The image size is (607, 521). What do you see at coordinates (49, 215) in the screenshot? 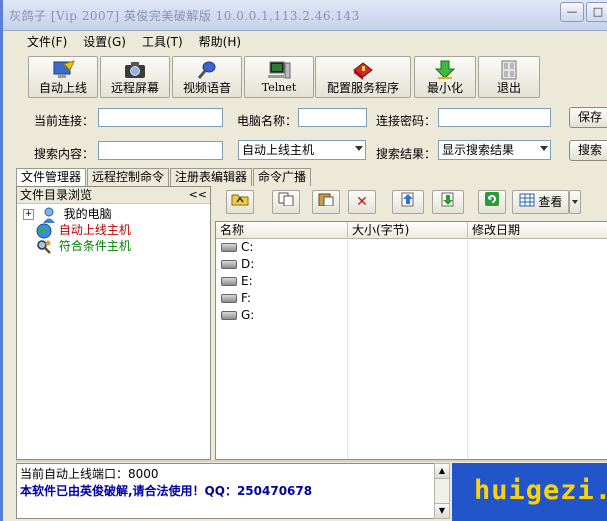
I see `user-computer-icon` at bounding box center [49, 215].